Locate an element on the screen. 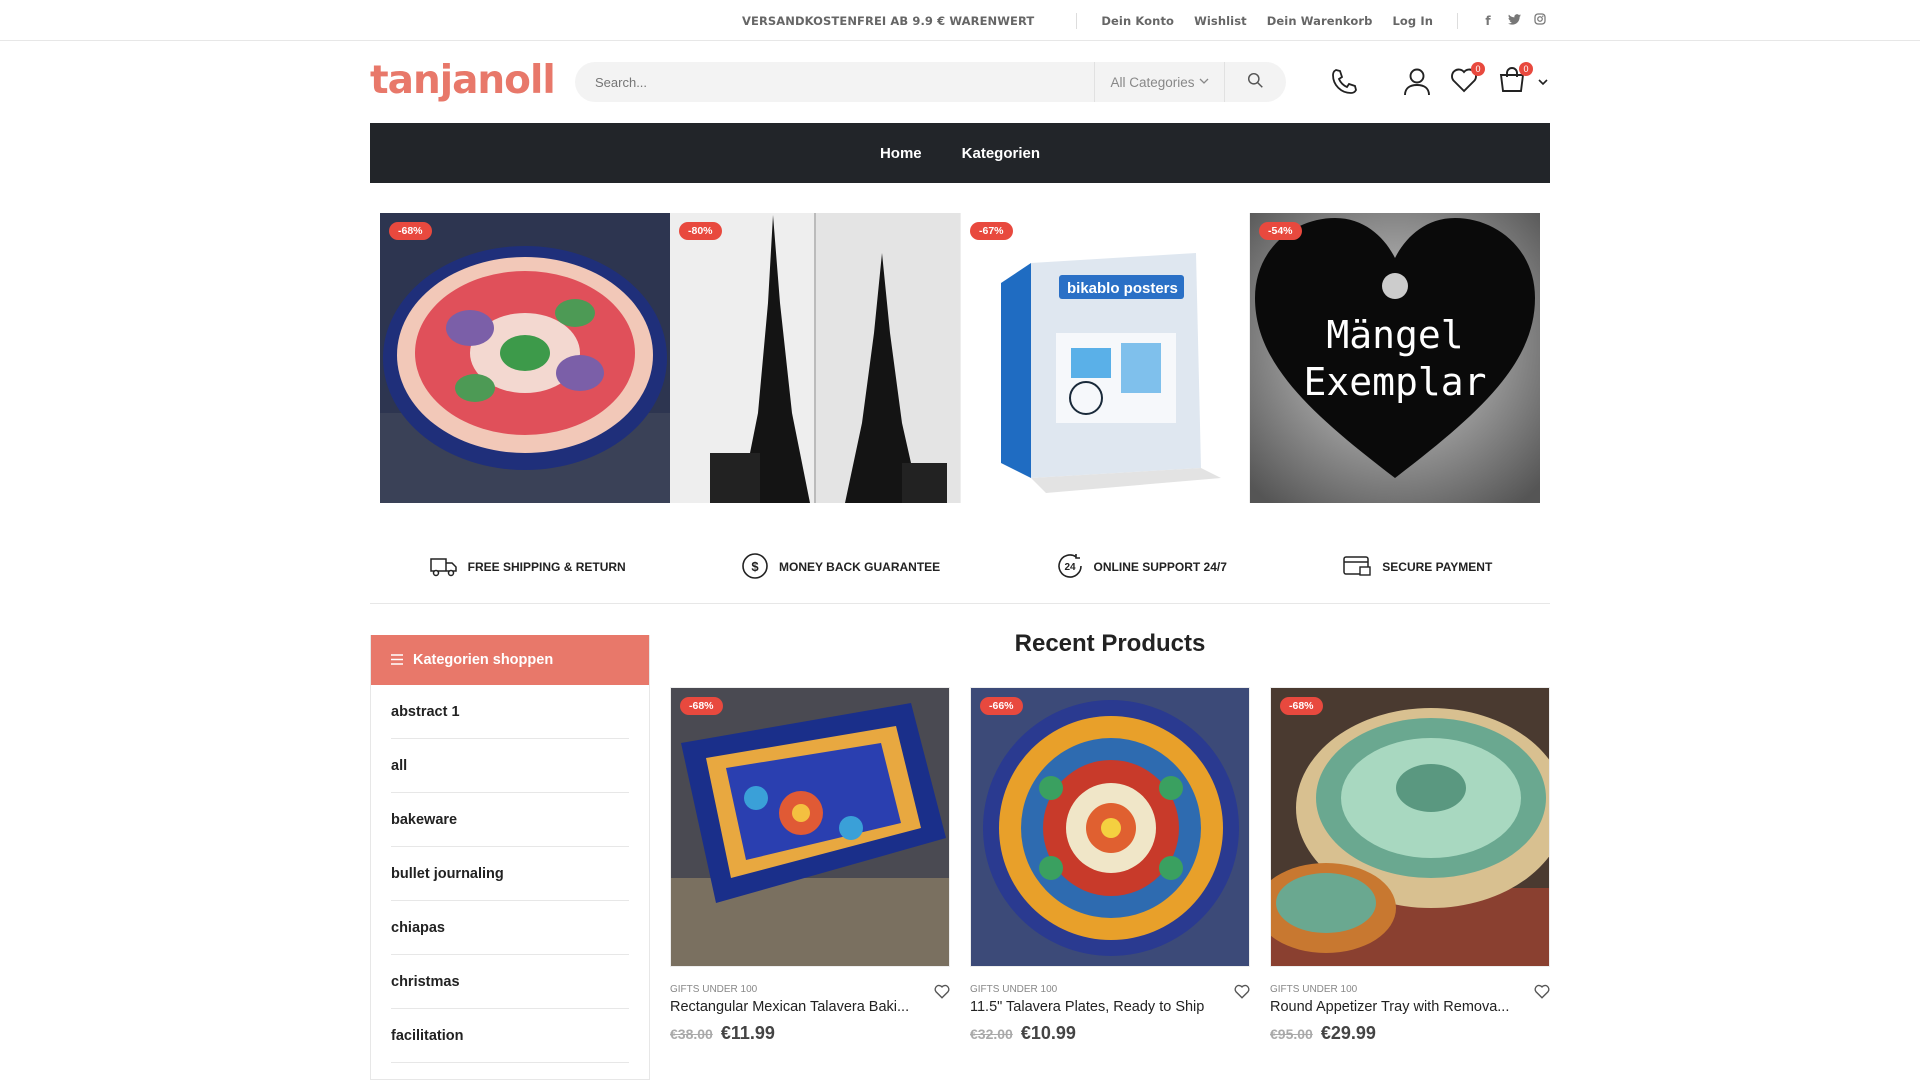  old-price: €32.00 is located at coordinates (991, 1034).